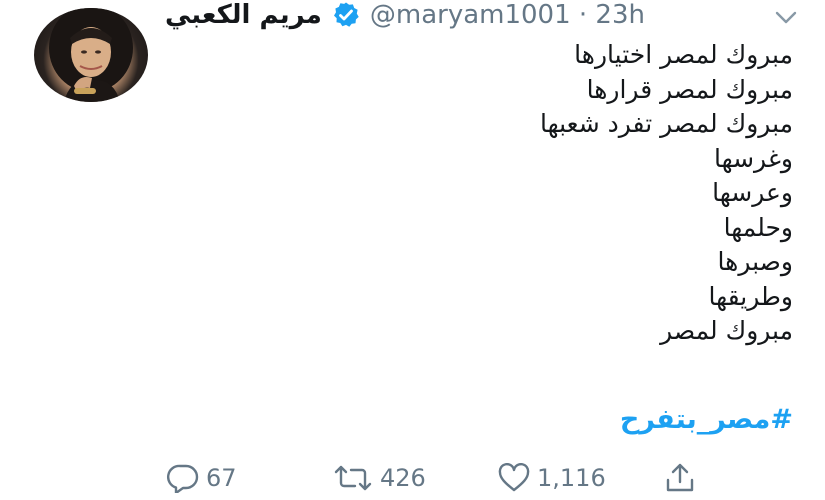 This screenshot has width=825, height=500. I want to click on tweet-line: مبروك لمصر اختيارها, so click(683, 54).